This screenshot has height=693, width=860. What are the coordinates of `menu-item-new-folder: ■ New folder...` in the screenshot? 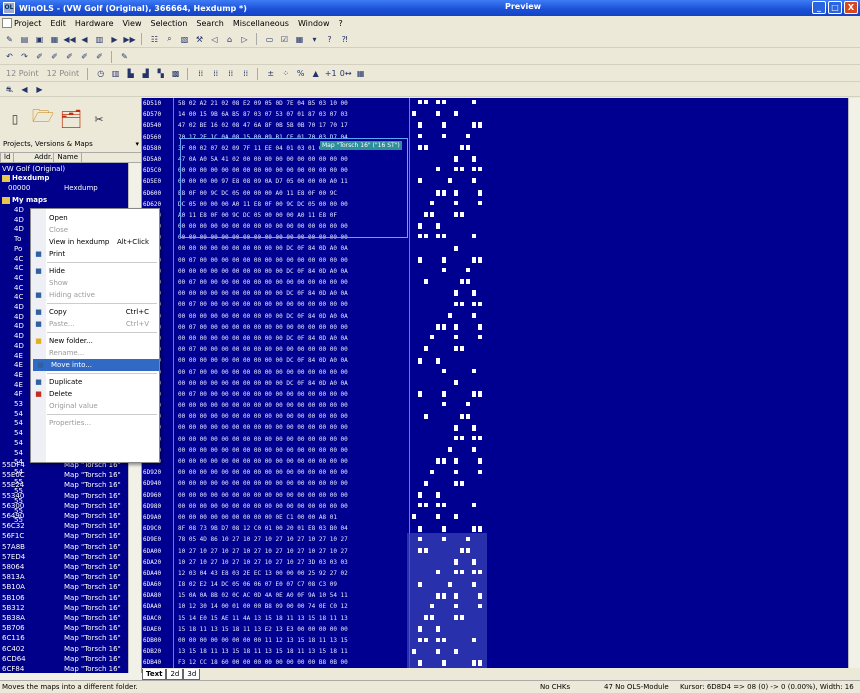 It's located at (95, 341).